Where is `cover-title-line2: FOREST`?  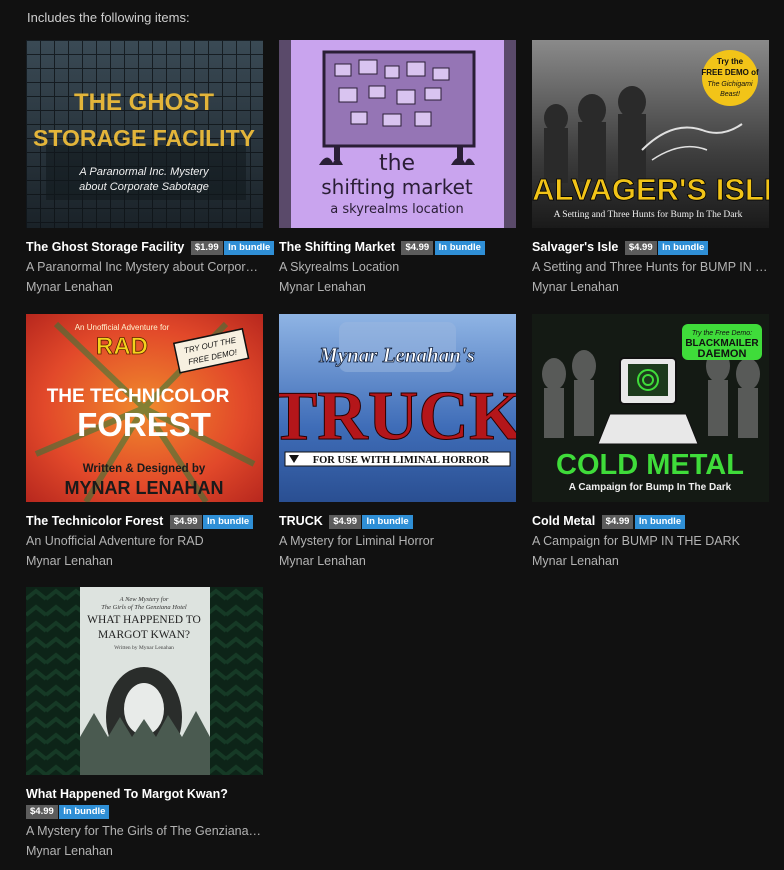 cover-title-line2: FOREST is located at coordinates (144, 424).